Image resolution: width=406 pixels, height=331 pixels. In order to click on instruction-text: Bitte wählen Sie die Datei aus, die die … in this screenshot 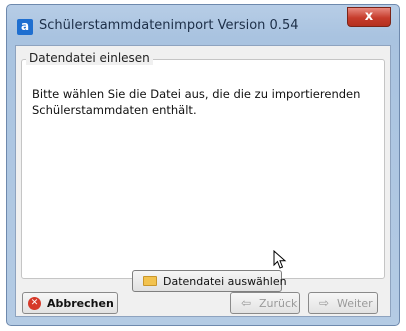, I will do `click(196, 102)`.